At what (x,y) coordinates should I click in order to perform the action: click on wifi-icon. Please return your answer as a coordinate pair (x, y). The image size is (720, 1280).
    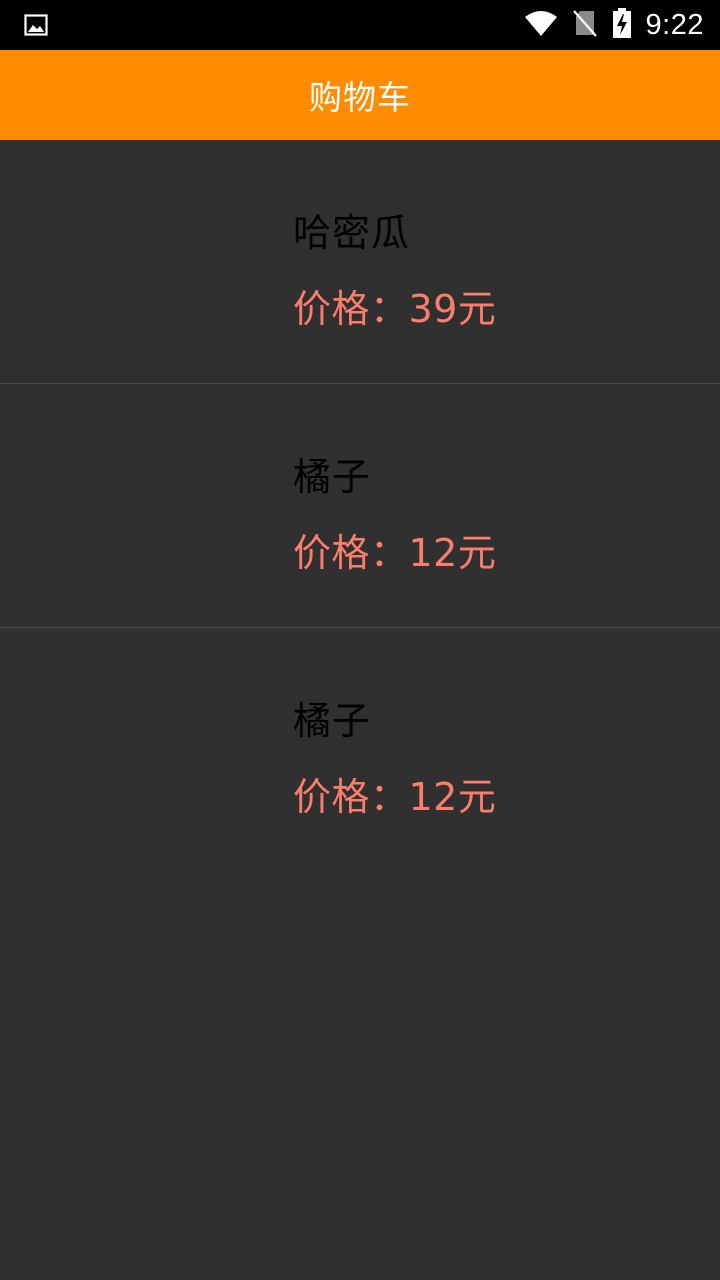
    Looking at the image, I should click on (541, 25).